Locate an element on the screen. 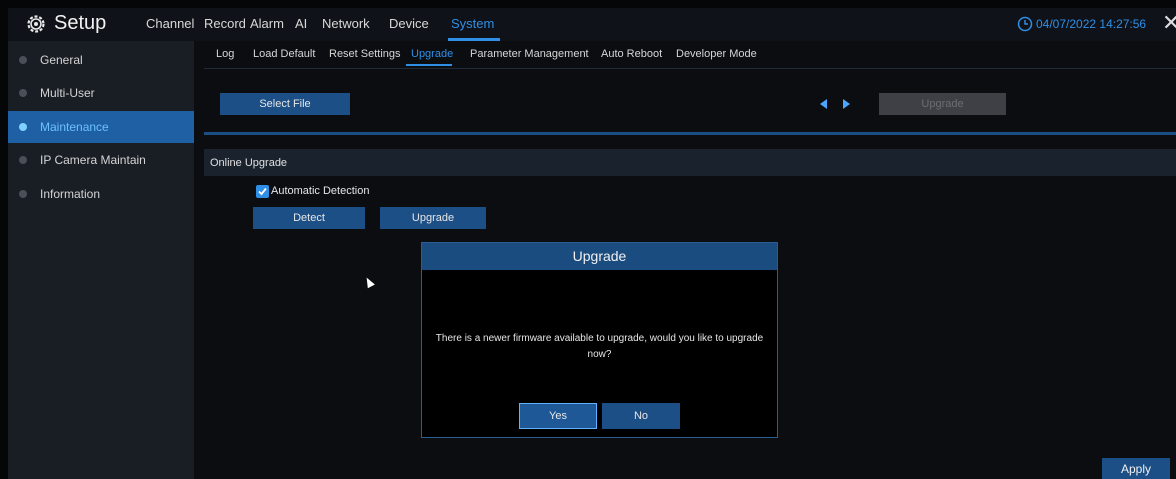 The image size is (1176, 479). app-title: Setup is located at coordinates (80, 23).